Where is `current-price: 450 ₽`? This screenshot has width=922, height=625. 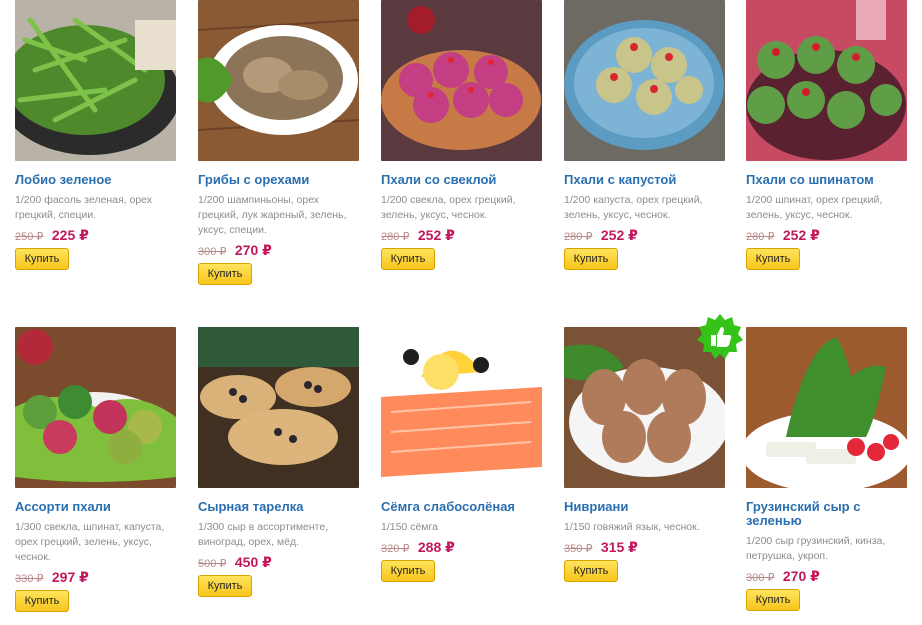
current-price: 450 ₽ is located at coordinates (253, 562).